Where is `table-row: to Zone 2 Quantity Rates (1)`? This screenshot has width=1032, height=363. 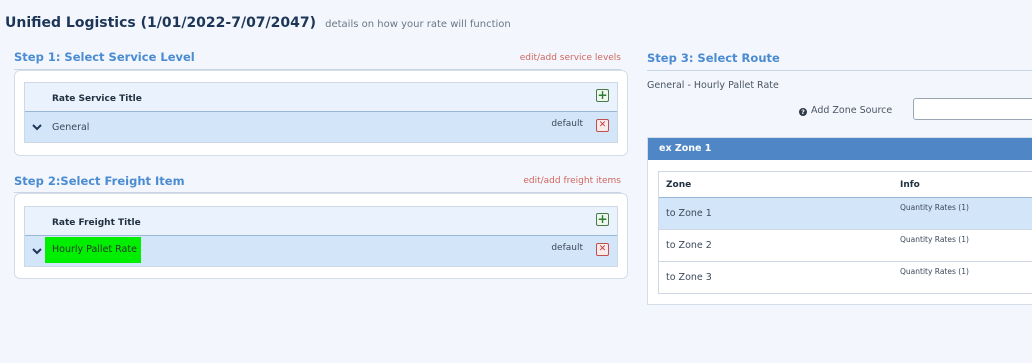 table-row: to Zone 2 Quantity Rates (1) is located at coordinates (845, 246).